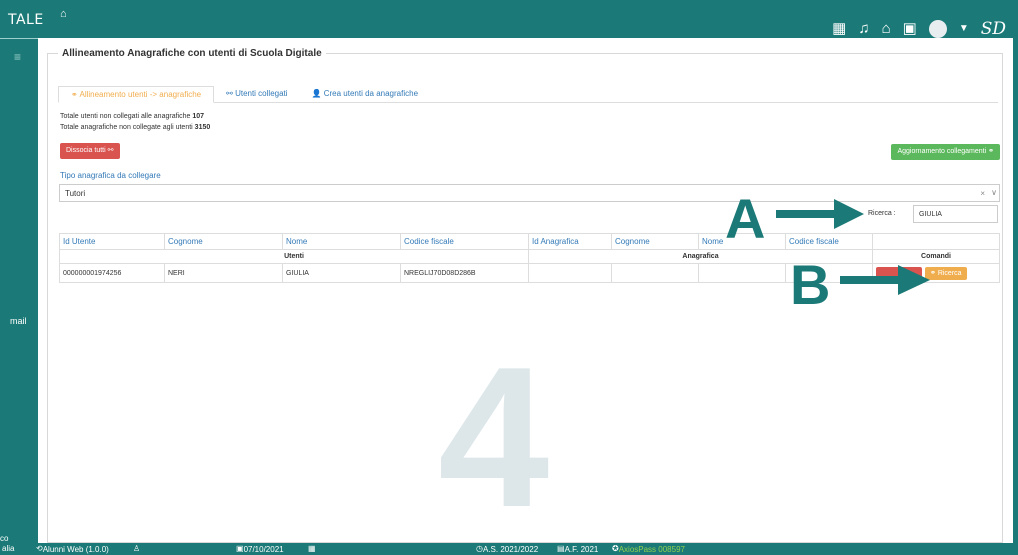 This screenshot has height=555, width=1018. Describe the element at coordinates (886, 29) in the screenshot. I see `inbox-icon: ⌂` at that location.